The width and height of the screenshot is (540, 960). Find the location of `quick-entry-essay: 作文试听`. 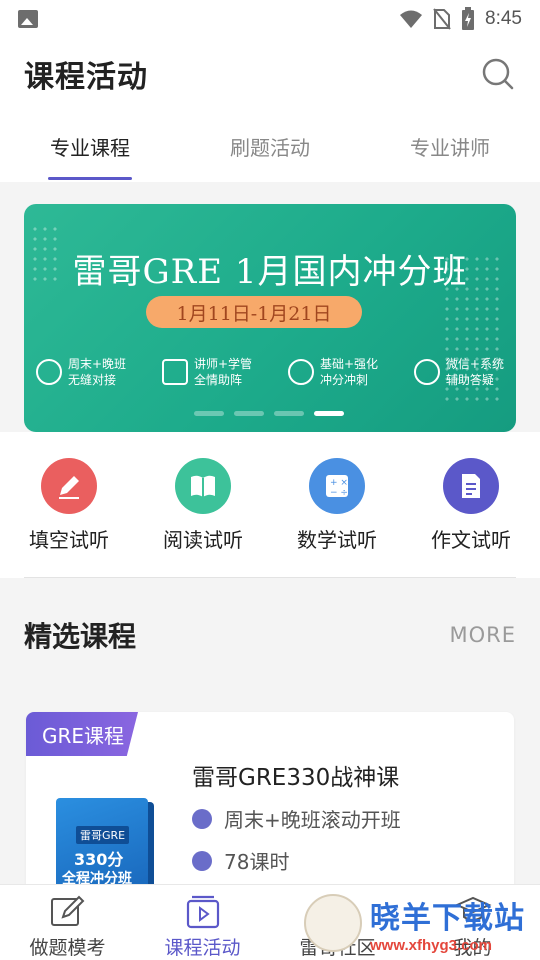

quick-entry-essay: 作文试听 is located at coordinates (471, 505).